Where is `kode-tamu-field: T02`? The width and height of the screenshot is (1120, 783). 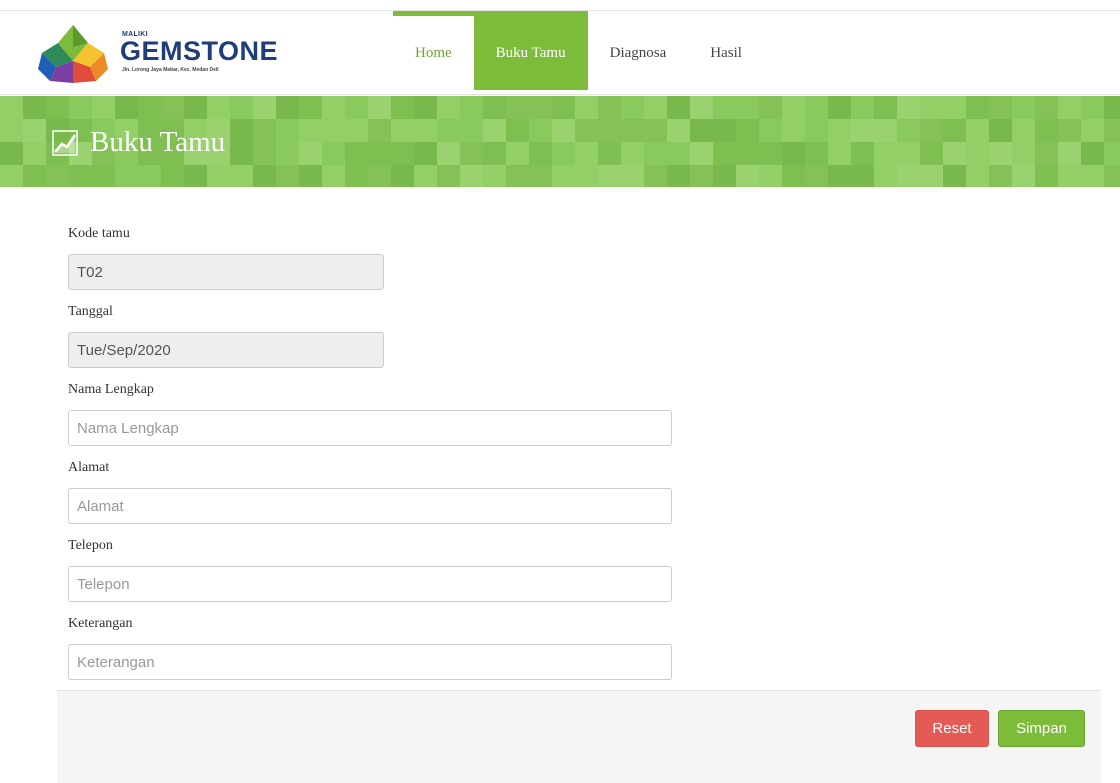 kode-tamu-field: T02 is located at coordinates (226, 272).